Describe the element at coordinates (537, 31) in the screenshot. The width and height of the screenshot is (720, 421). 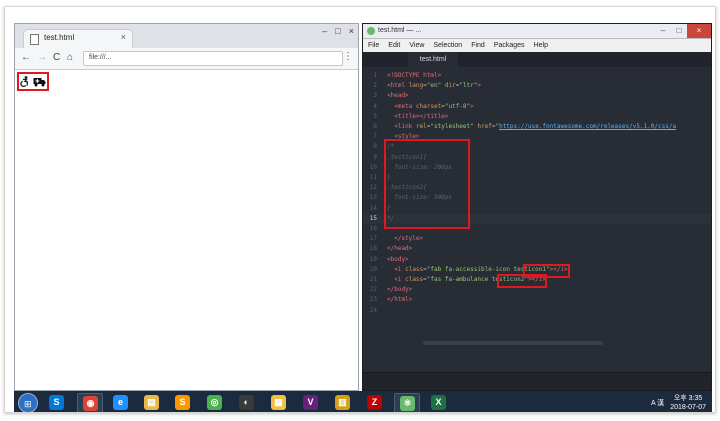
I see `atom-titlebar: test.html — ... – □ ×` at that location.